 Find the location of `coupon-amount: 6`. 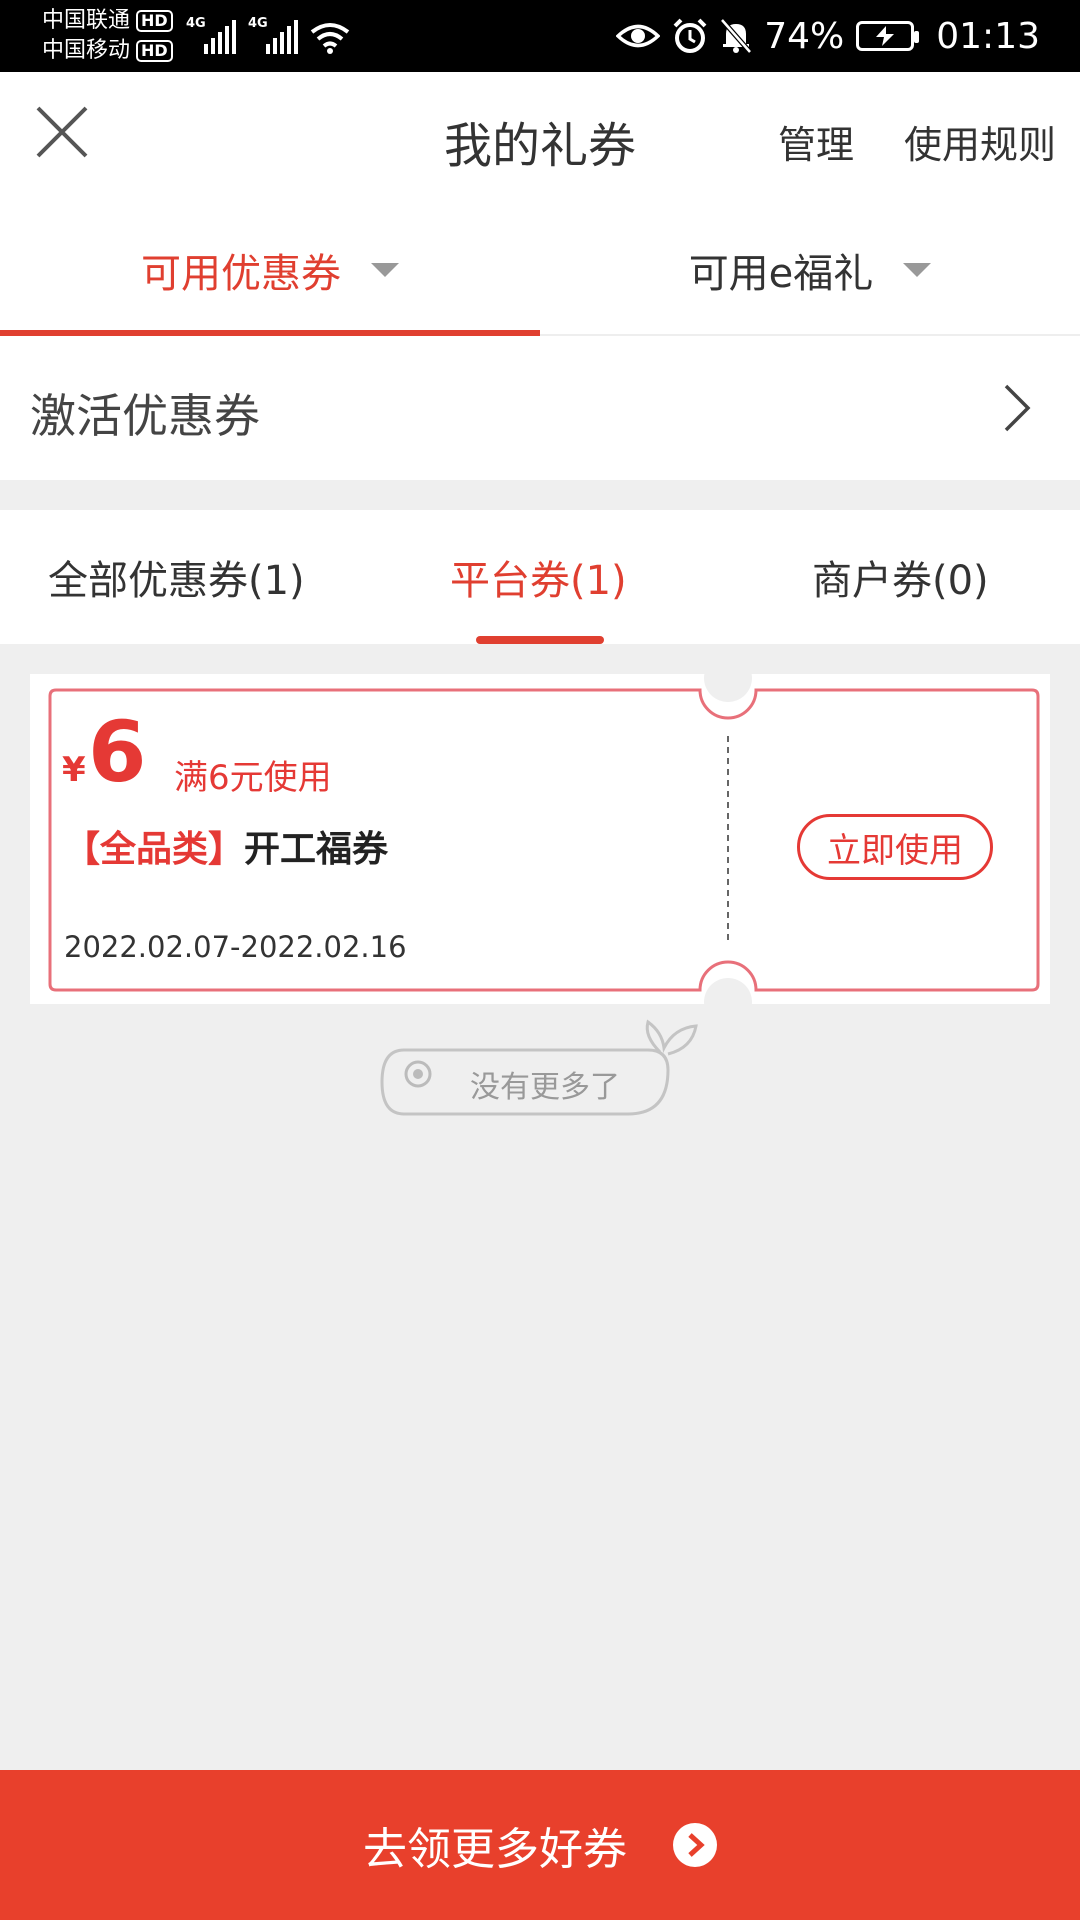

coupon-amount: 6 is located at coordinates (117, 752).